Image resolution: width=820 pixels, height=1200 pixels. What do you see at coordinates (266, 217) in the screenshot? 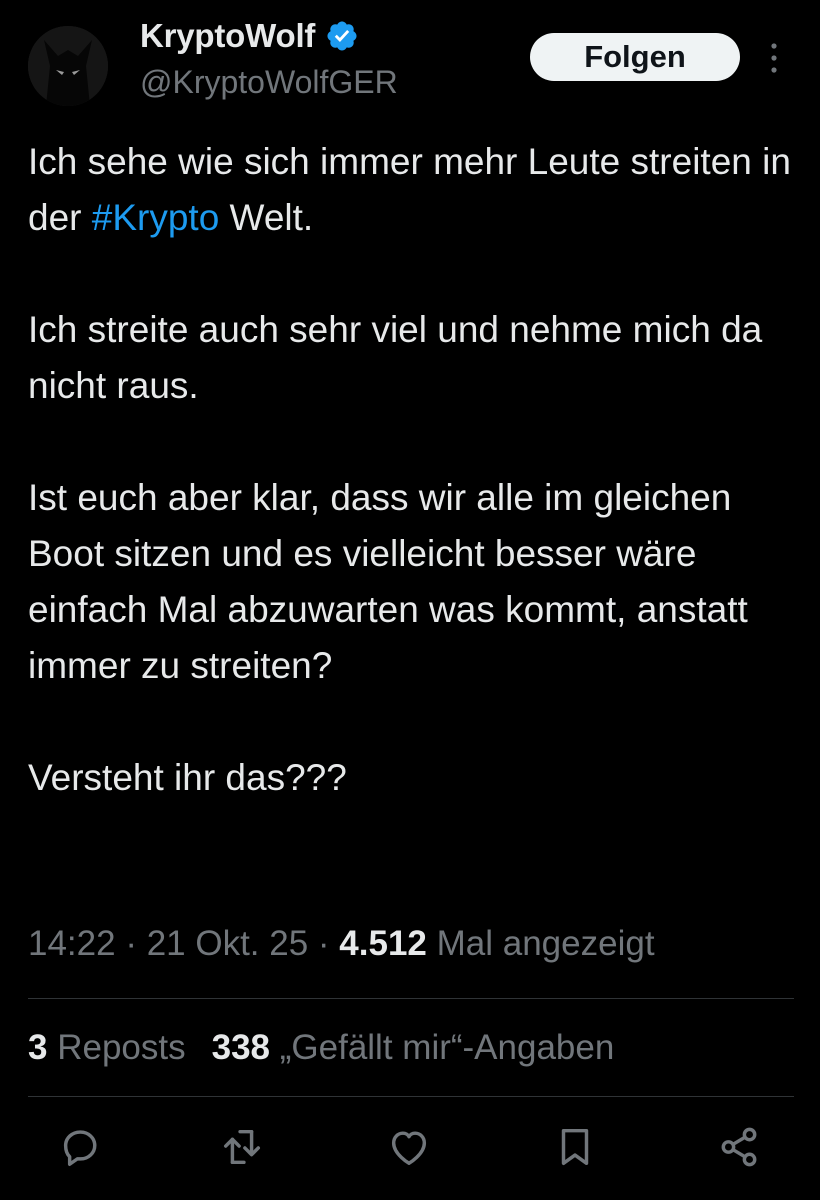
I see `tweet-text-segment: Welt.` at bounding box center [266, 217].